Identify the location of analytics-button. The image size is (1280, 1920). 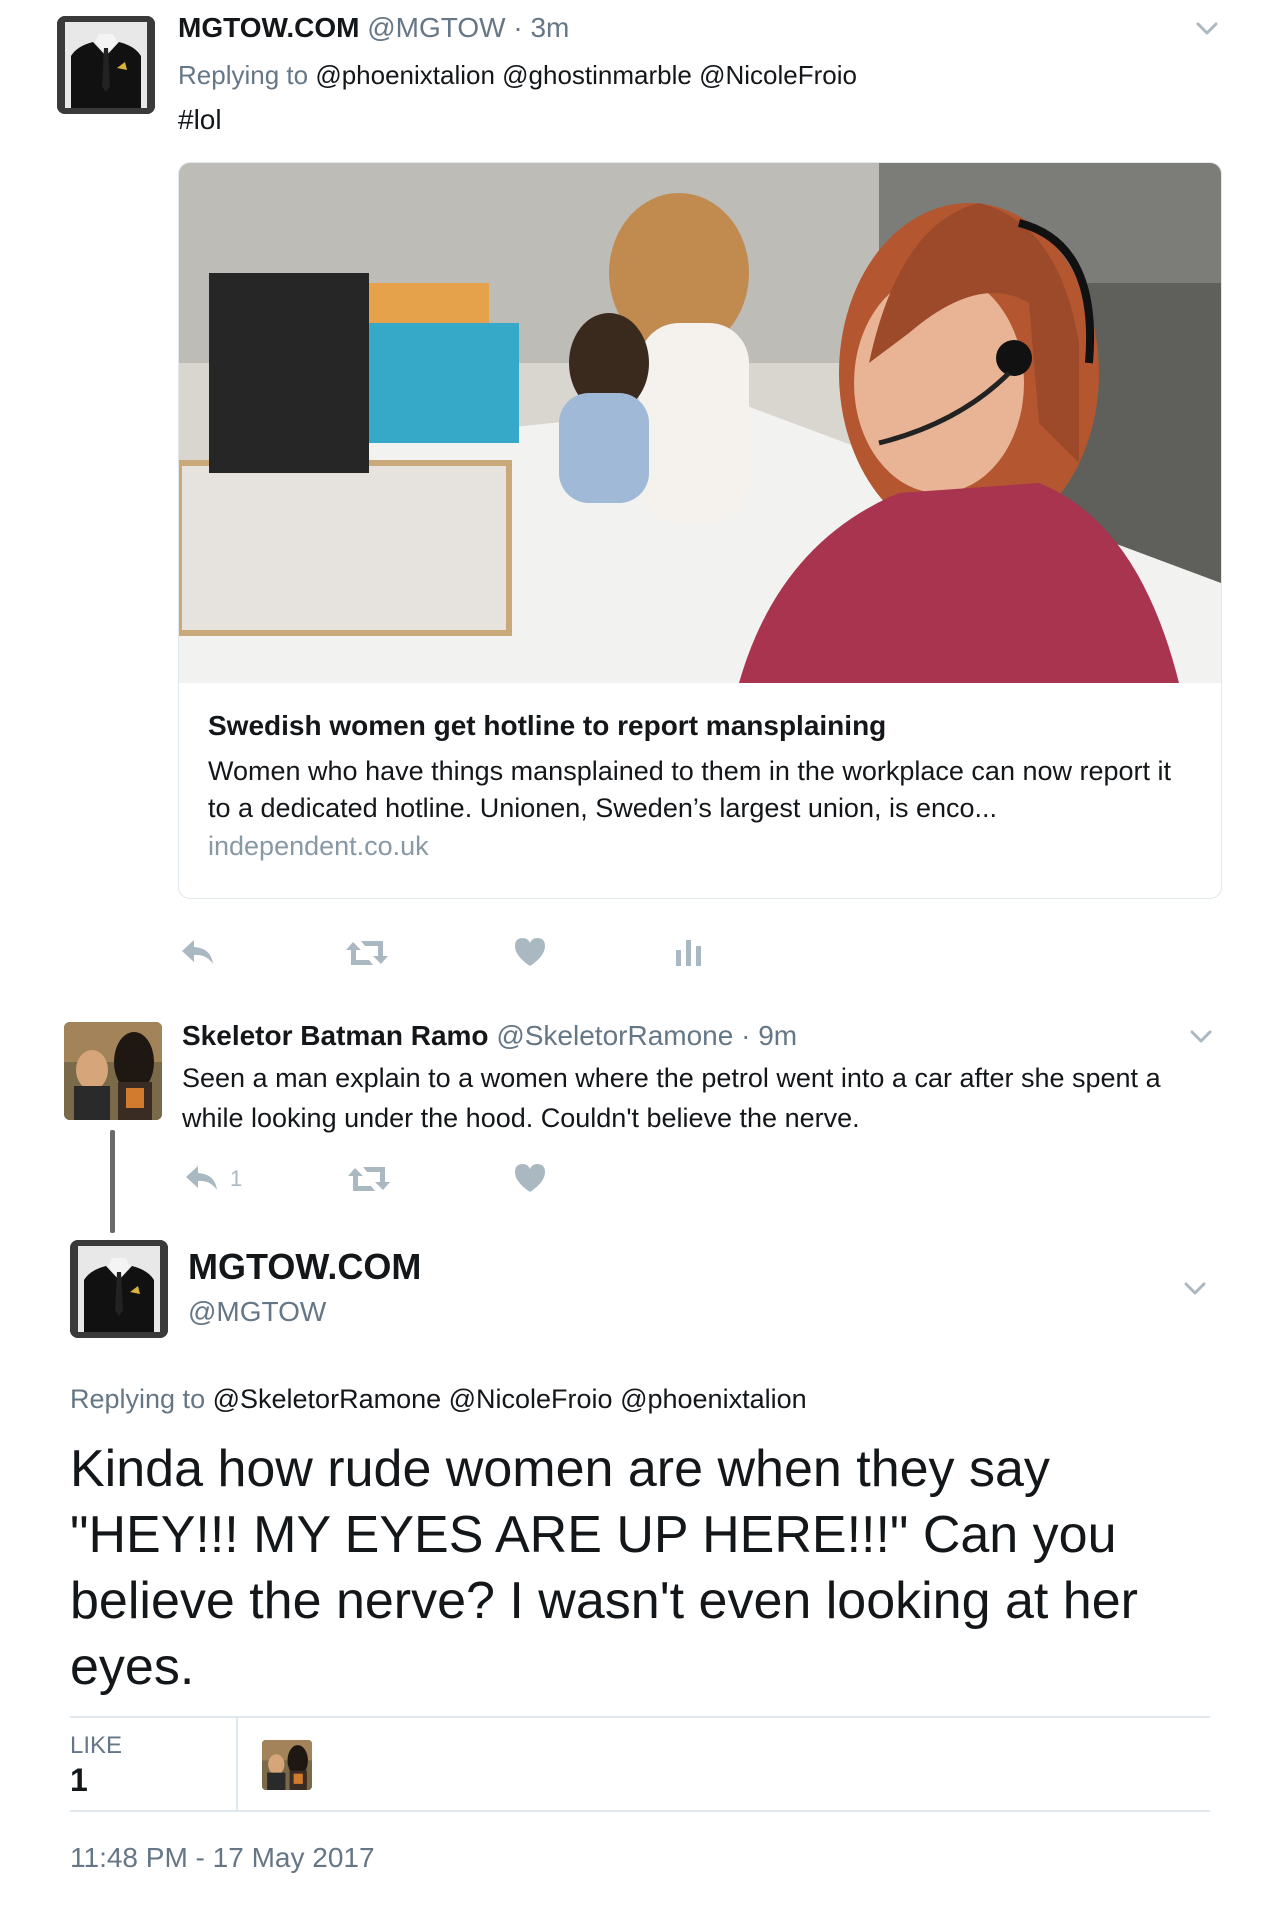
(689, 952).